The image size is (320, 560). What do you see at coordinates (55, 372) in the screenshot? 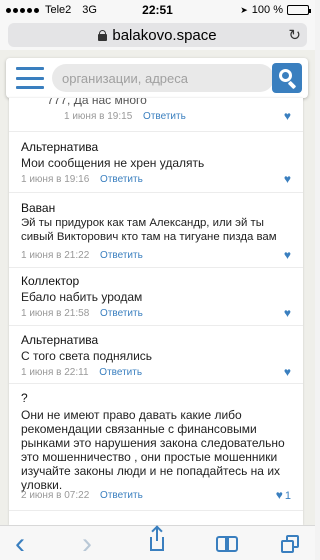
I see `comment-date: 1 июня в 22:11` at bounding box center [55, 372].